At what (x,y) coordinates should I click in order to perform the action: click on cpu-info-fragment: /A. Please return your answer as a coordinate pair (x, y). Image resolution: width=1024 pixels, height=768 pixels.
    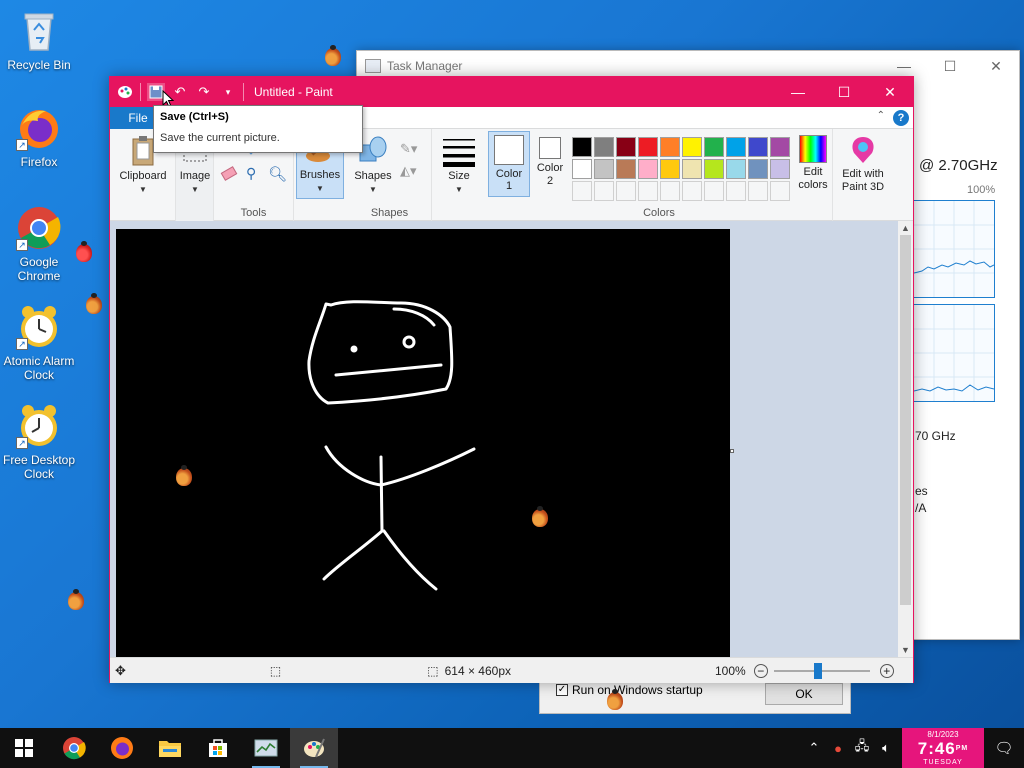
    Looking at the image, I should click on (921, 508).